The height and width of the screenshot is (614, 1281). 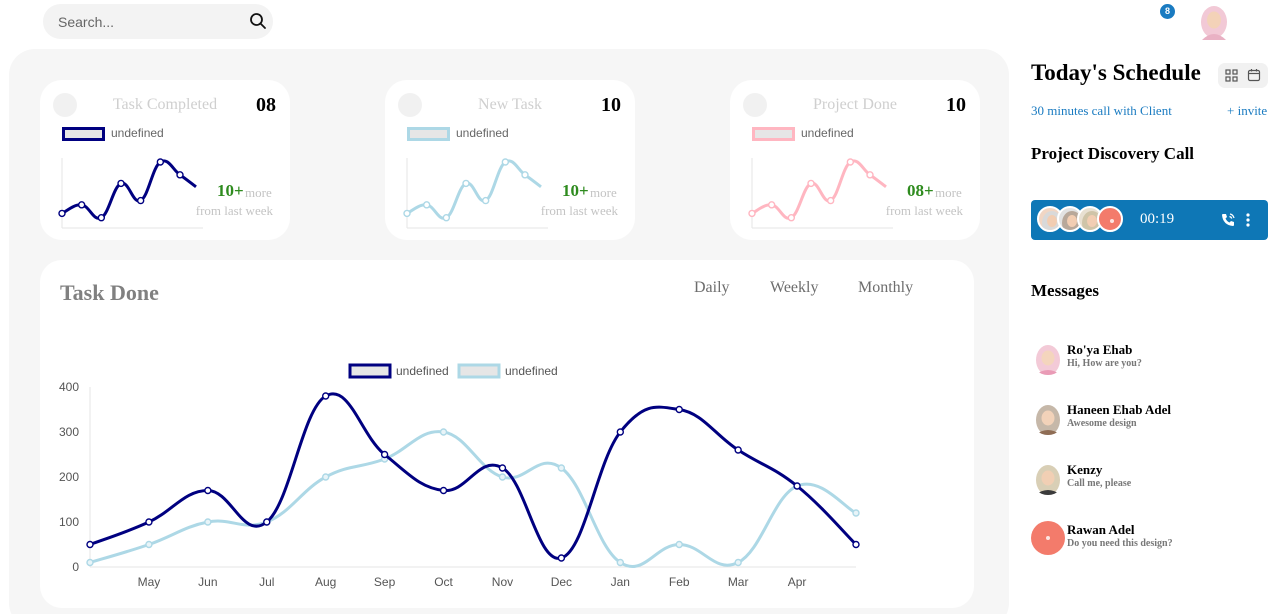 What do you see at coordinates (1113, 153) in the screenshot?
I see `project-call-title: Project Discovery Call` at bounding box center [1113, 153].